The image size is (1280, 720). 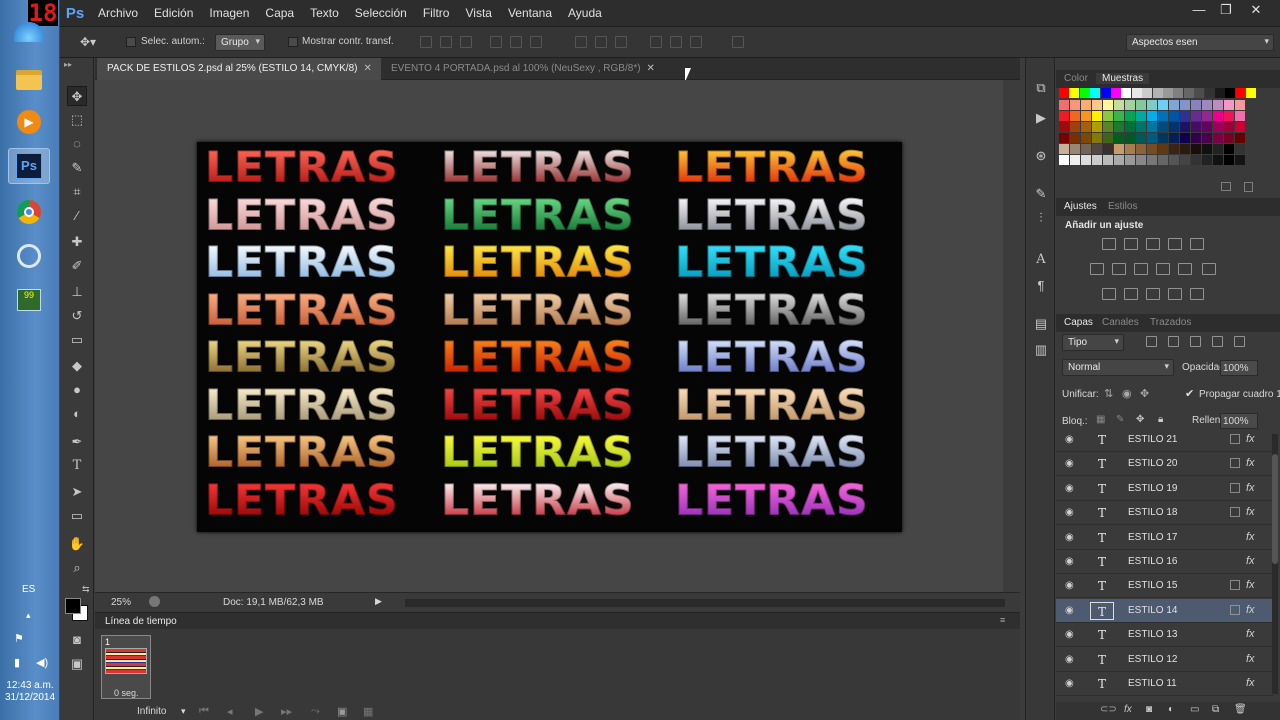 I want to click on explorer-icon, so click(x=29, y=80).